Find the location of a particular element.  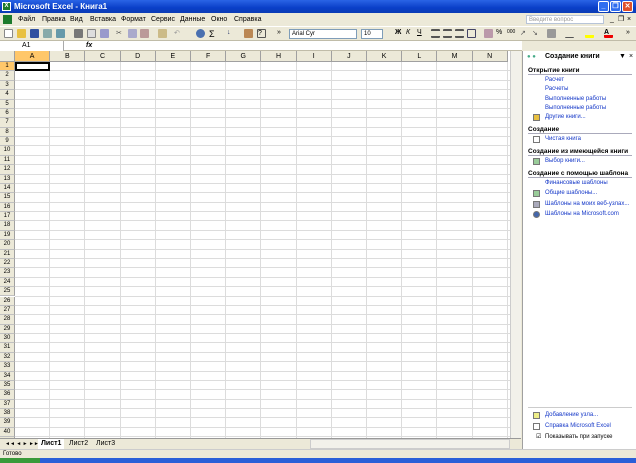

vertical-scrollbar is located at coordinates (515, 244).